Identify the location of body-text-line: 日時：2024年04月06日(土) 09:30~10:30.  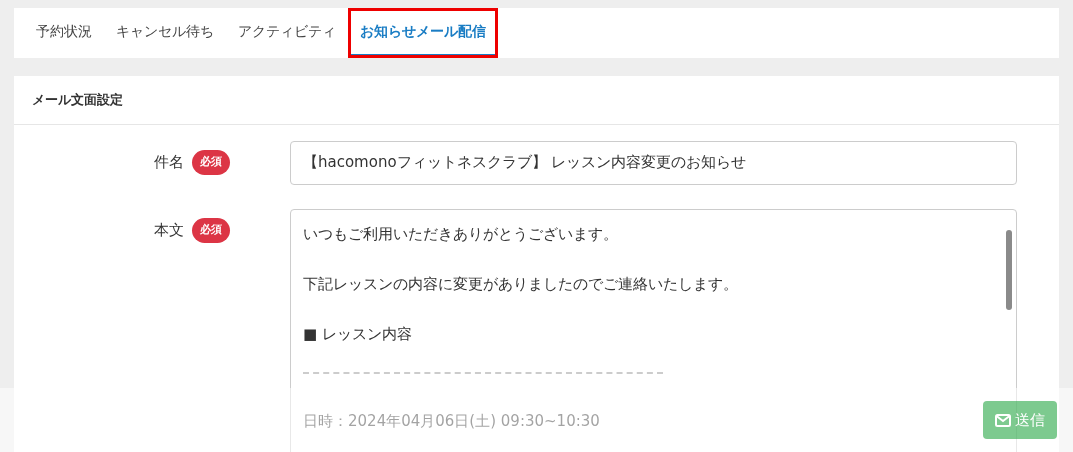
(452, 421).